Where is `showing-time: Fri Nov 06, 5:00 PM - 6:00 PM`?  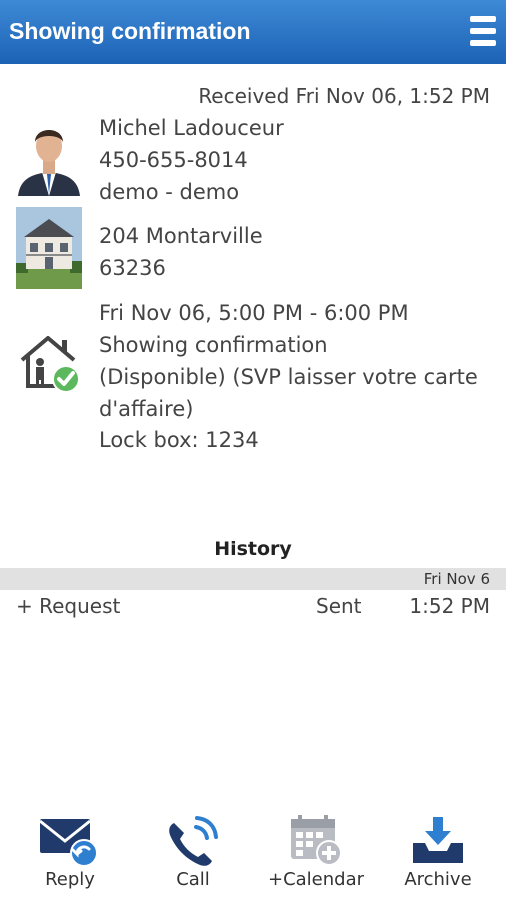 showing-time: Fri Nov 06, 5:00 PM - 6:00 PM is located at coordinates (254, 313).